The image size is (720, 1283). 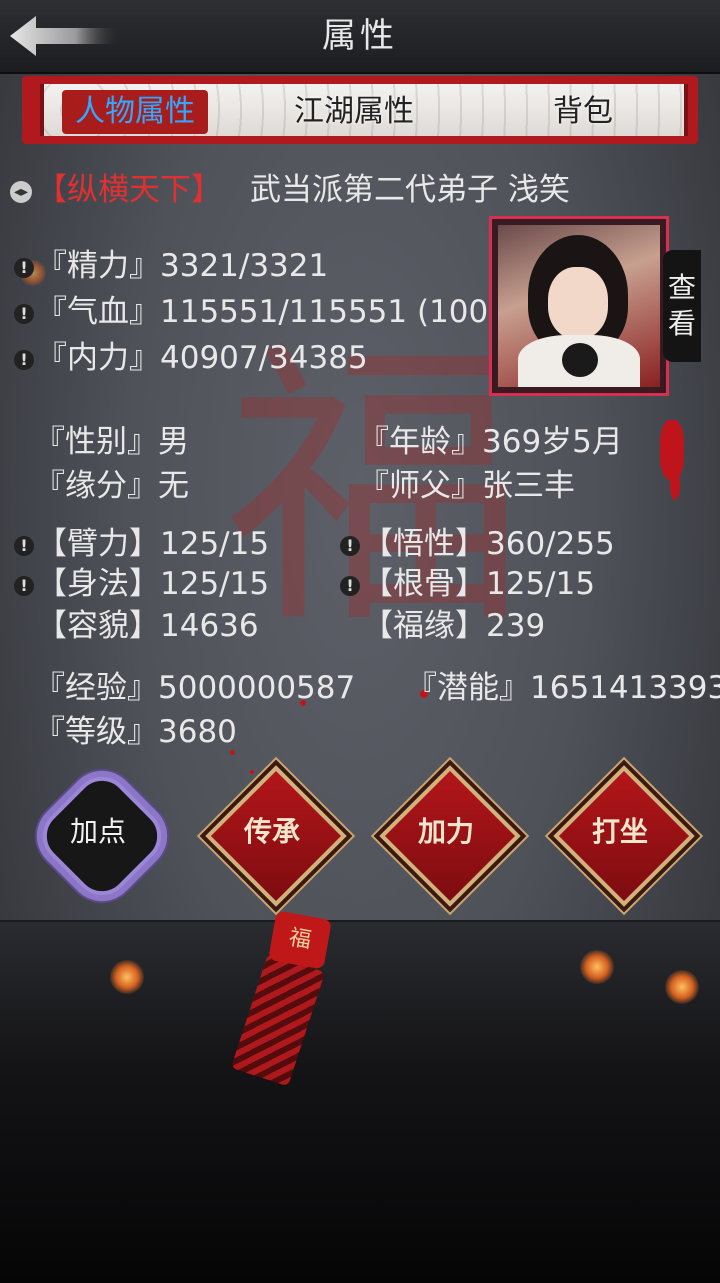 I want to click on inherit-label: 传承, so click(x=271, y=831).